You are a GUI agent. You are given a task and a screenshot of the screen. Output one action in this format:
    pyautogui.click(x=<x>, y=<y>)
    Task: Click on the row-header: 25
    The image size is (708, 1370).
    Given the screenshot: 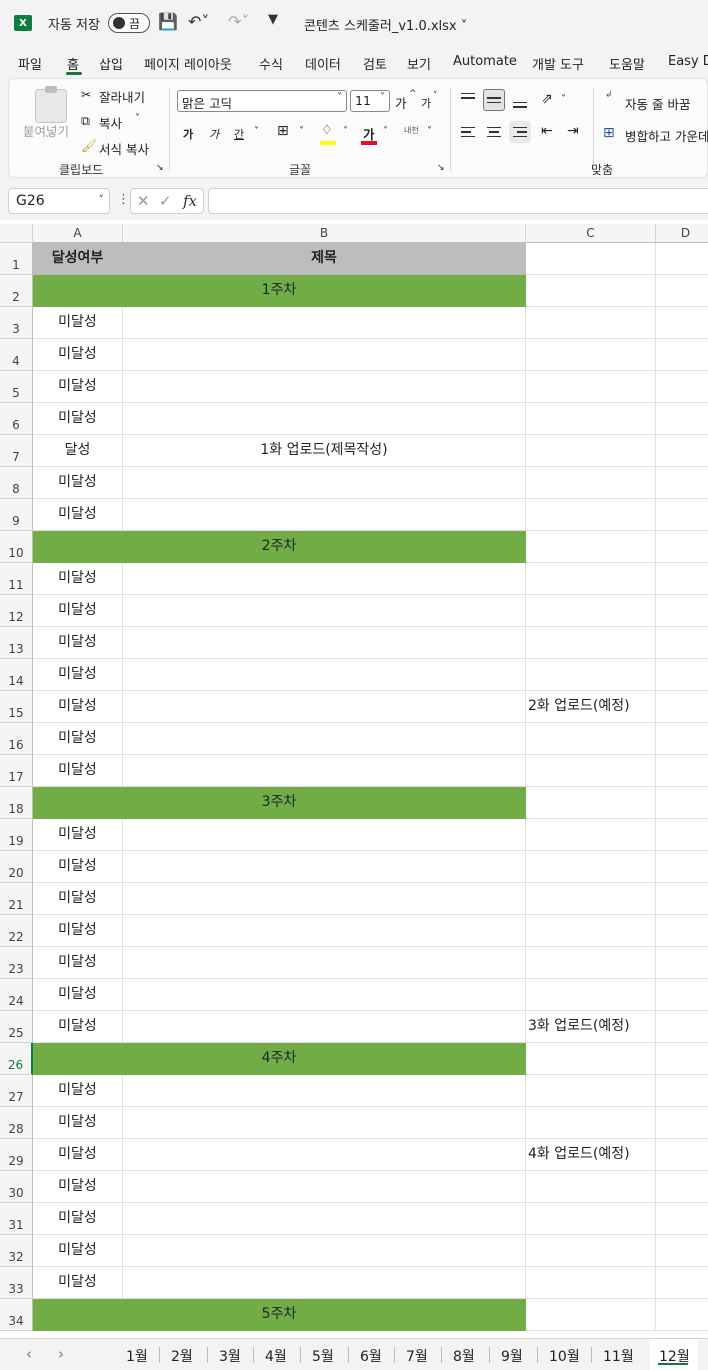 What is the action you would take?
    pyautogui.click(x=16, y=1027)
    